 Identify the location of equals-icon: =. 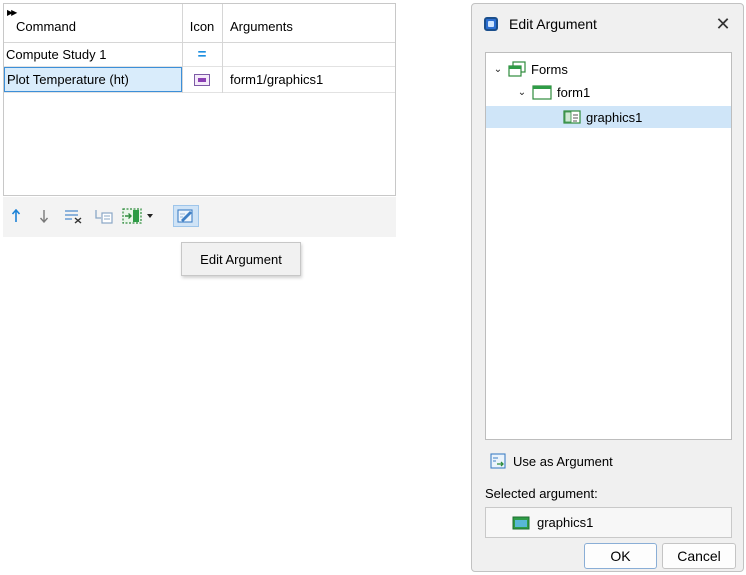
(202, 54).